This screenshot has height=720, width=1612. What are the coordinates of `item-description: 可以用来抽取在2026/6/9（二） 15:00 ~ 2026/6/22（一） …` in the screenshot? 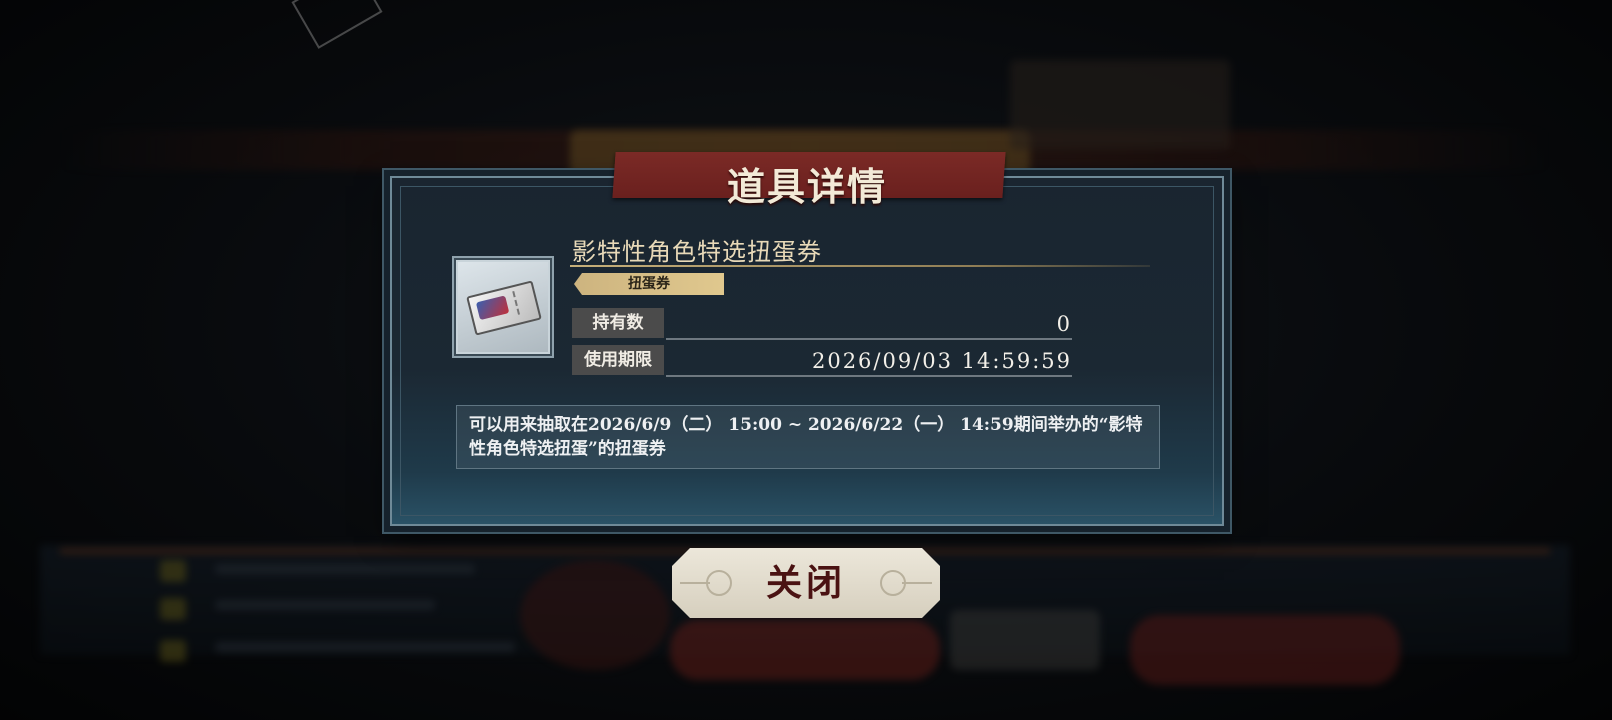 It's located at (808, 437).